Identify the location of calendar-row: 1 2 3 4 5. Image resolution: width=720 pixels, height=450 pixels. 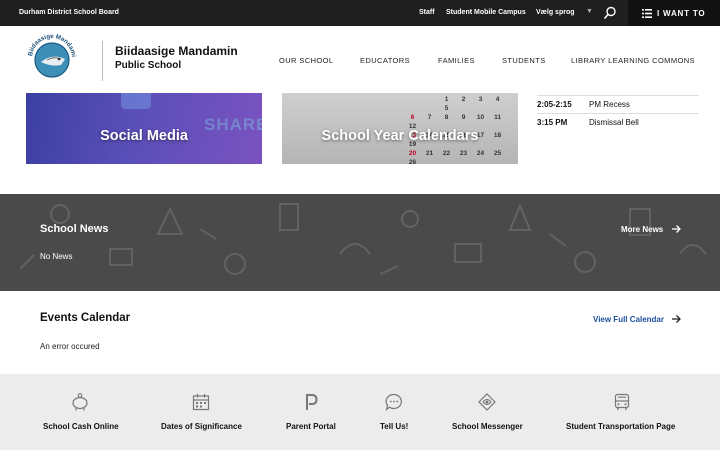
(461, 104).